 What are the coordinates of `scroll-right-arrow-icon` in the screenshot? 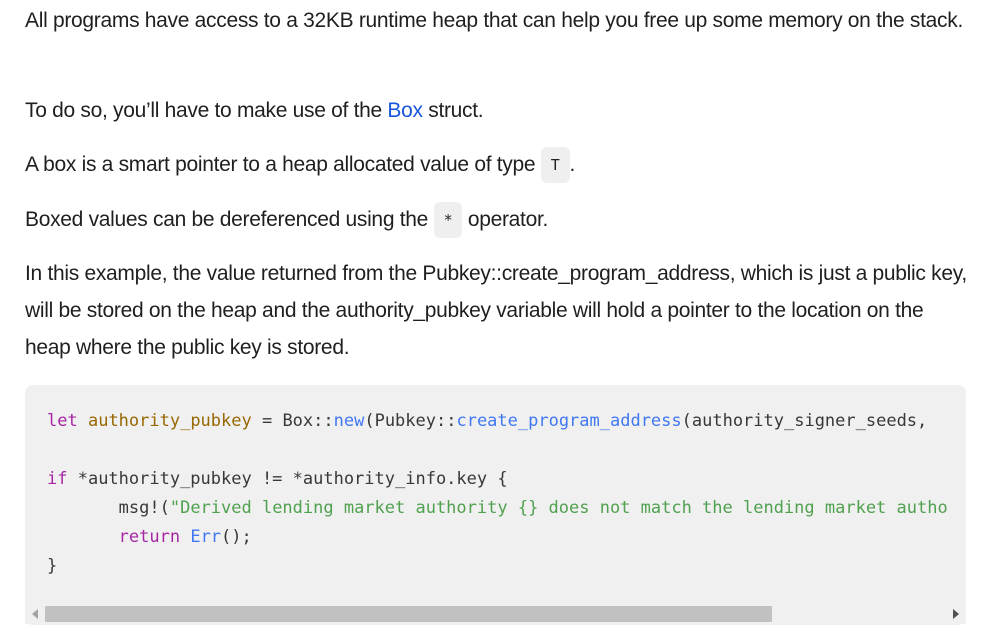 It's located at (956, 614).